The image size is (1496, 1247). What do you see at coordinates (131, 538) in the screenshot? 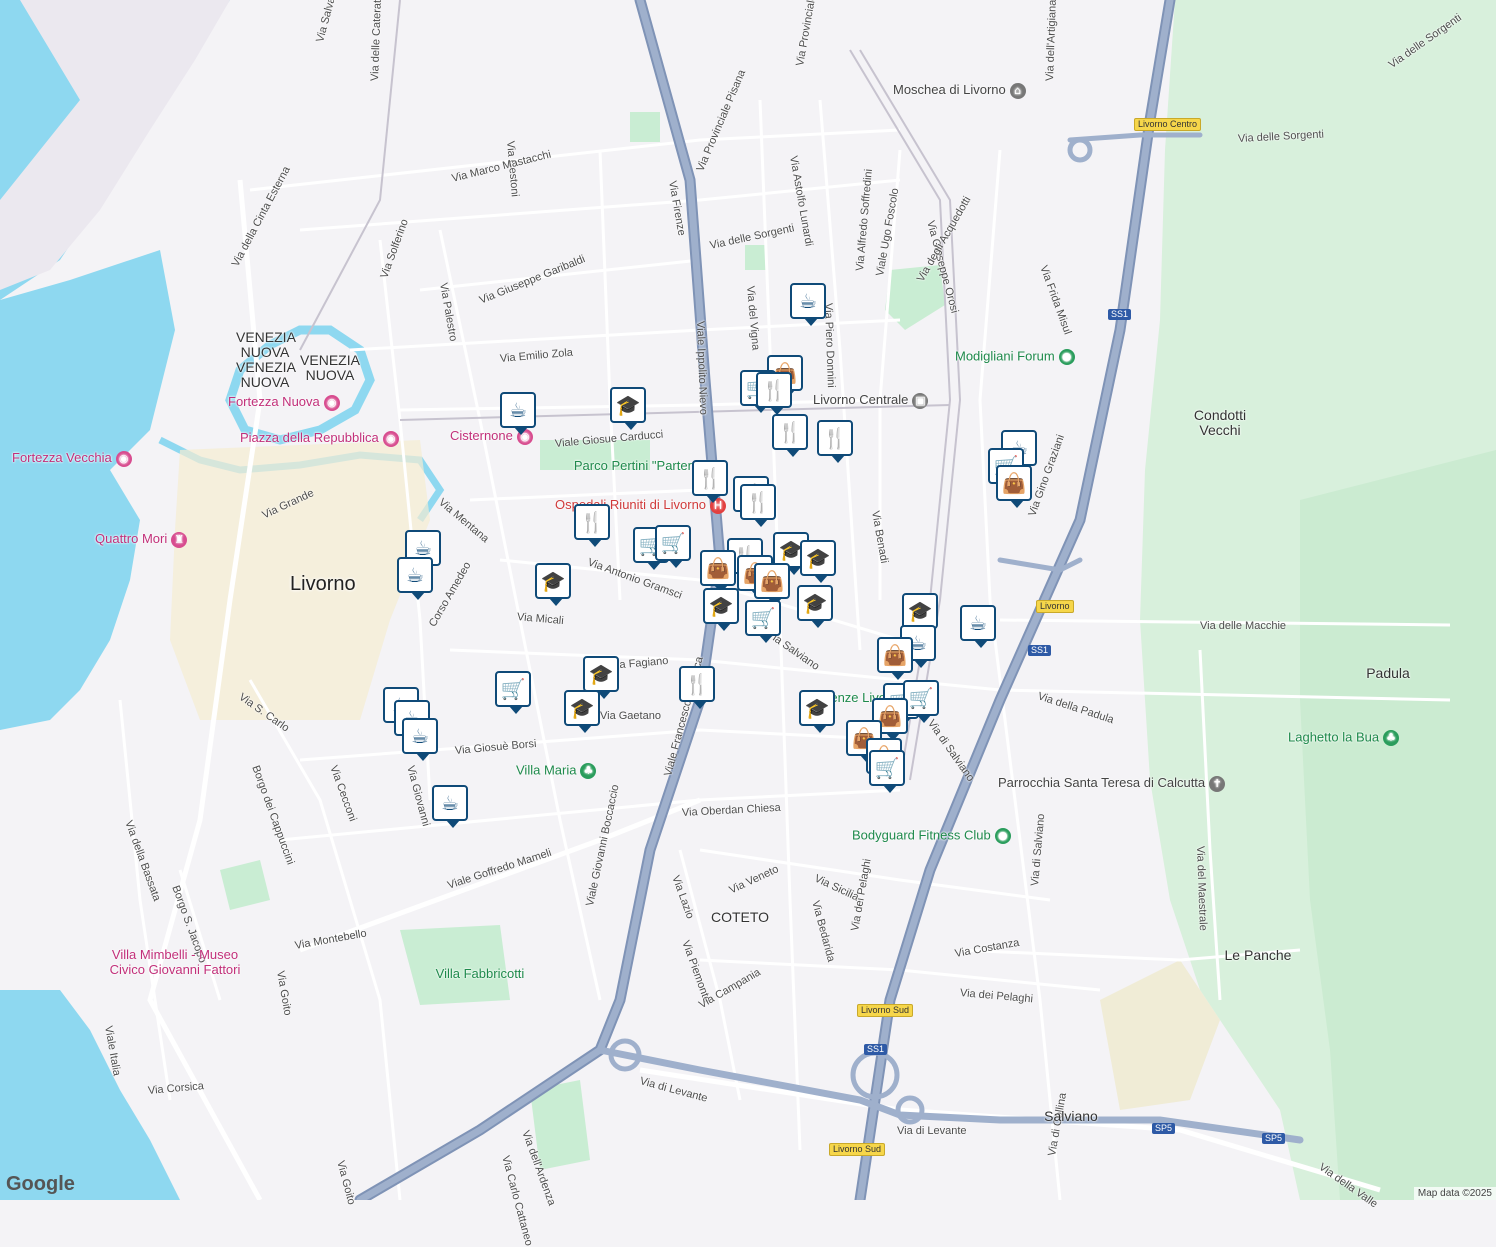
I see `poi-name: Quattro Mori` at bounding box center [131, 538].